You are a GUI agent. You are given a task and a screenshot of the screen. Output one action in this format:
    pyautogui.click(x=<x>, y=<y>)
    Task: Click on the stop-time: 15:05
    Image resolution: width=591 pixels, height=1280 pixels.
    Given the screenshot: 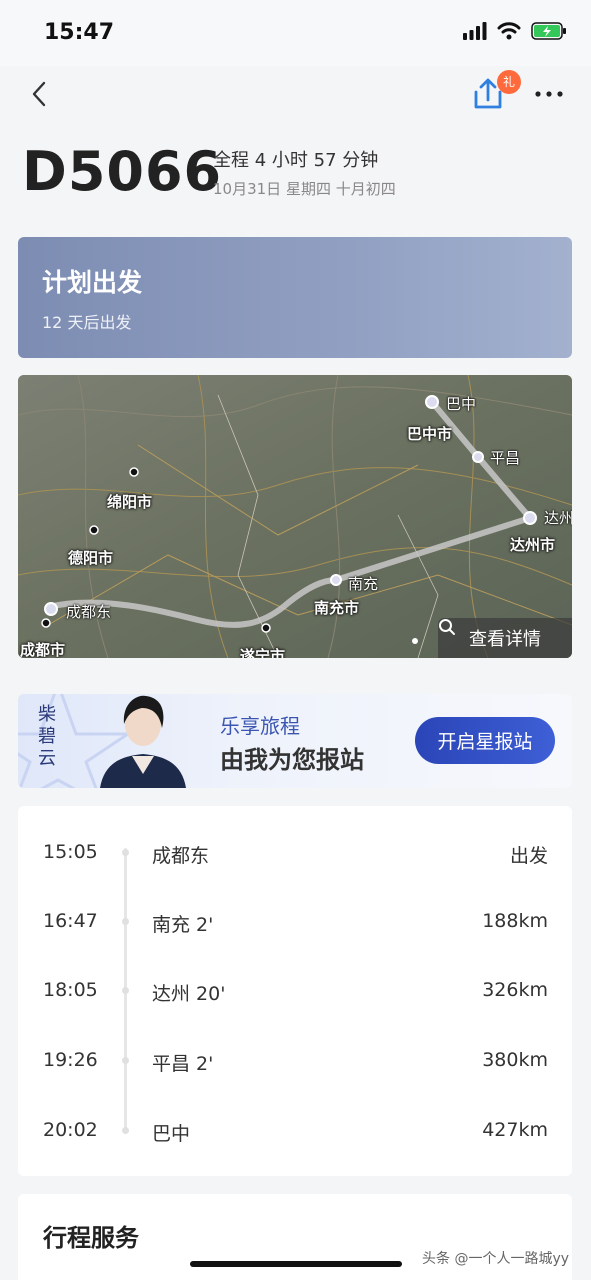 What is the action you would take?
    pyautogui.click(x=70, y=852)
    